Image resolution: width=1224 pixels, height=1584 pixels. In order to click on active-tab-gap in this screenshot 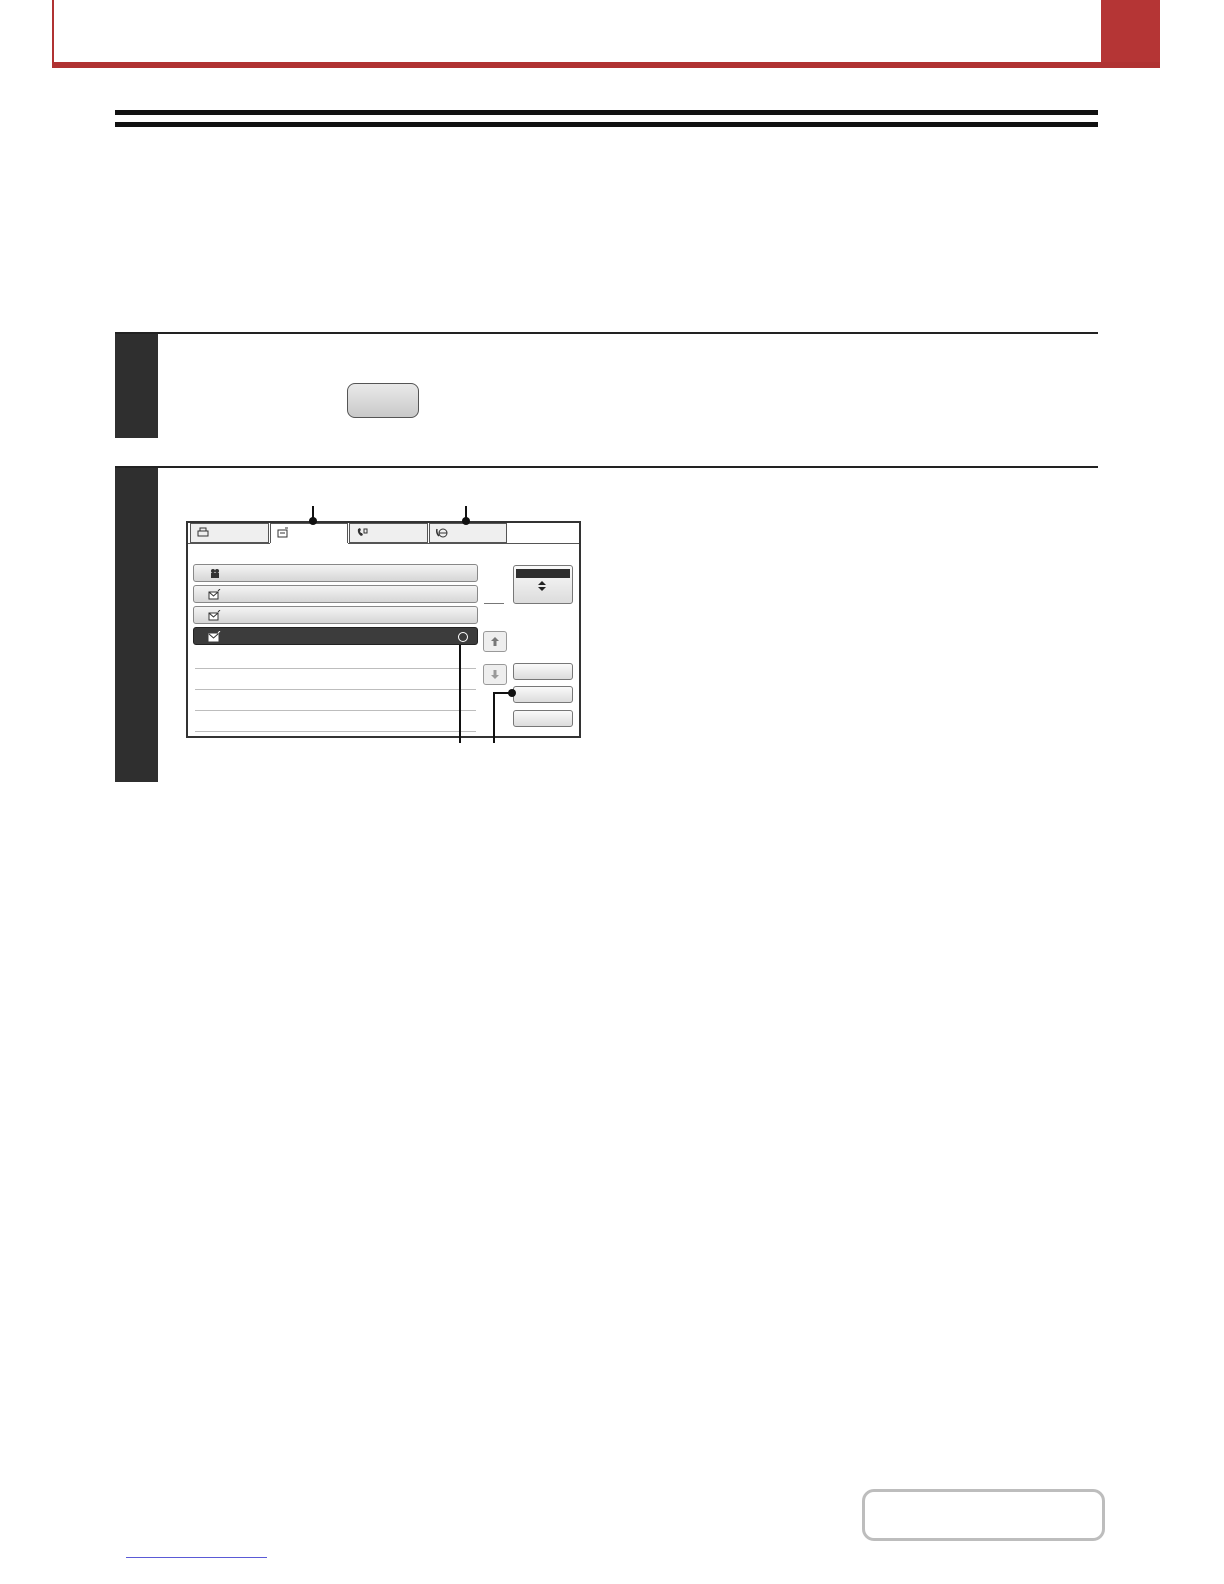, I will do `click(309, 543)`.